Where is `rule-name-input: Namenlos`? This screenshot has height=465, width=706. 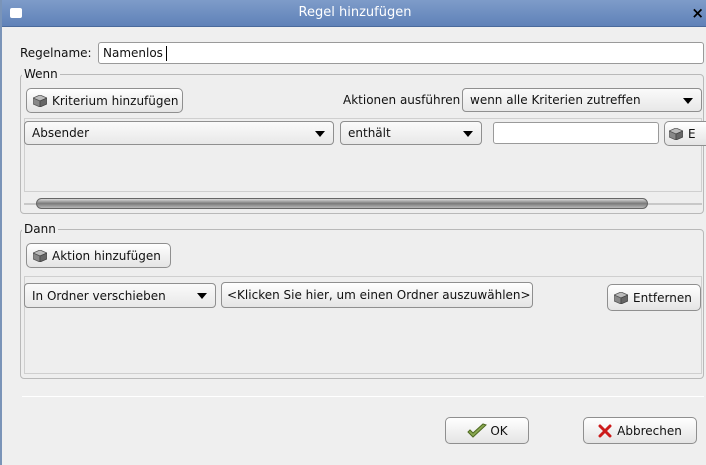 rule-name-input: Namenlos is located at coordinates (401, 53).